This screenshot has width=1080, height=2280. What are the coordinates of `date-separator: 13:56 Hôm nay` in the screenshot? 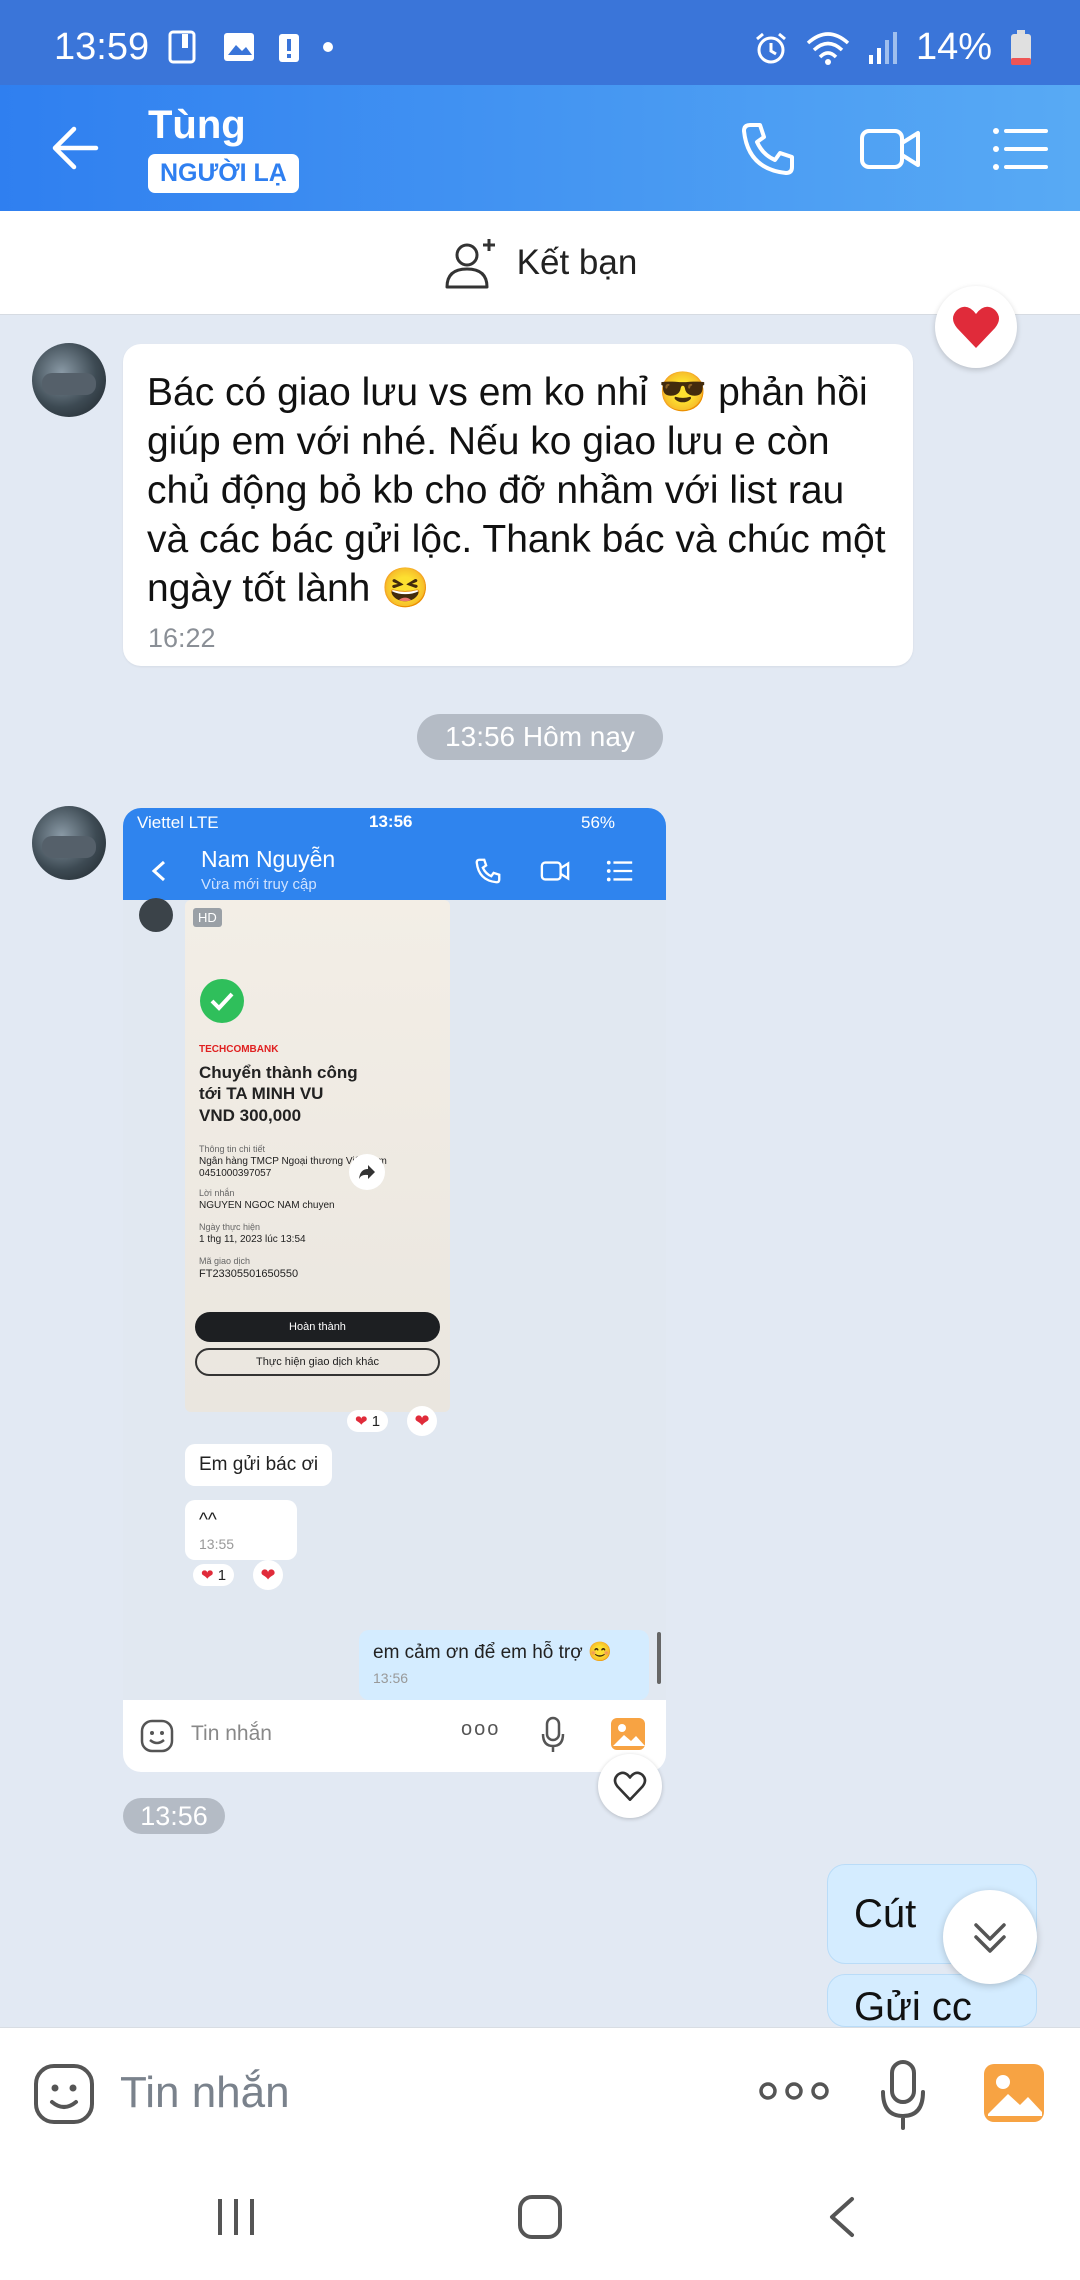 It's located at (540, 737).